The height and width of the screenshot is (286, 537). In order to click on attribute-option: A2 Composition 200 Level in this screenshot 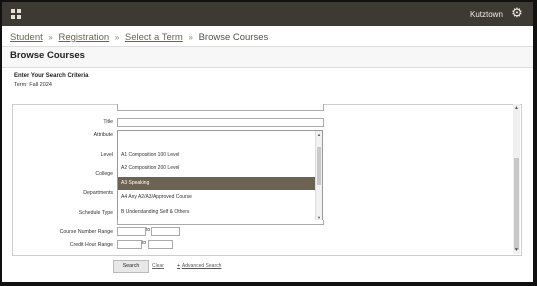, I will do `click(217, 168)`.